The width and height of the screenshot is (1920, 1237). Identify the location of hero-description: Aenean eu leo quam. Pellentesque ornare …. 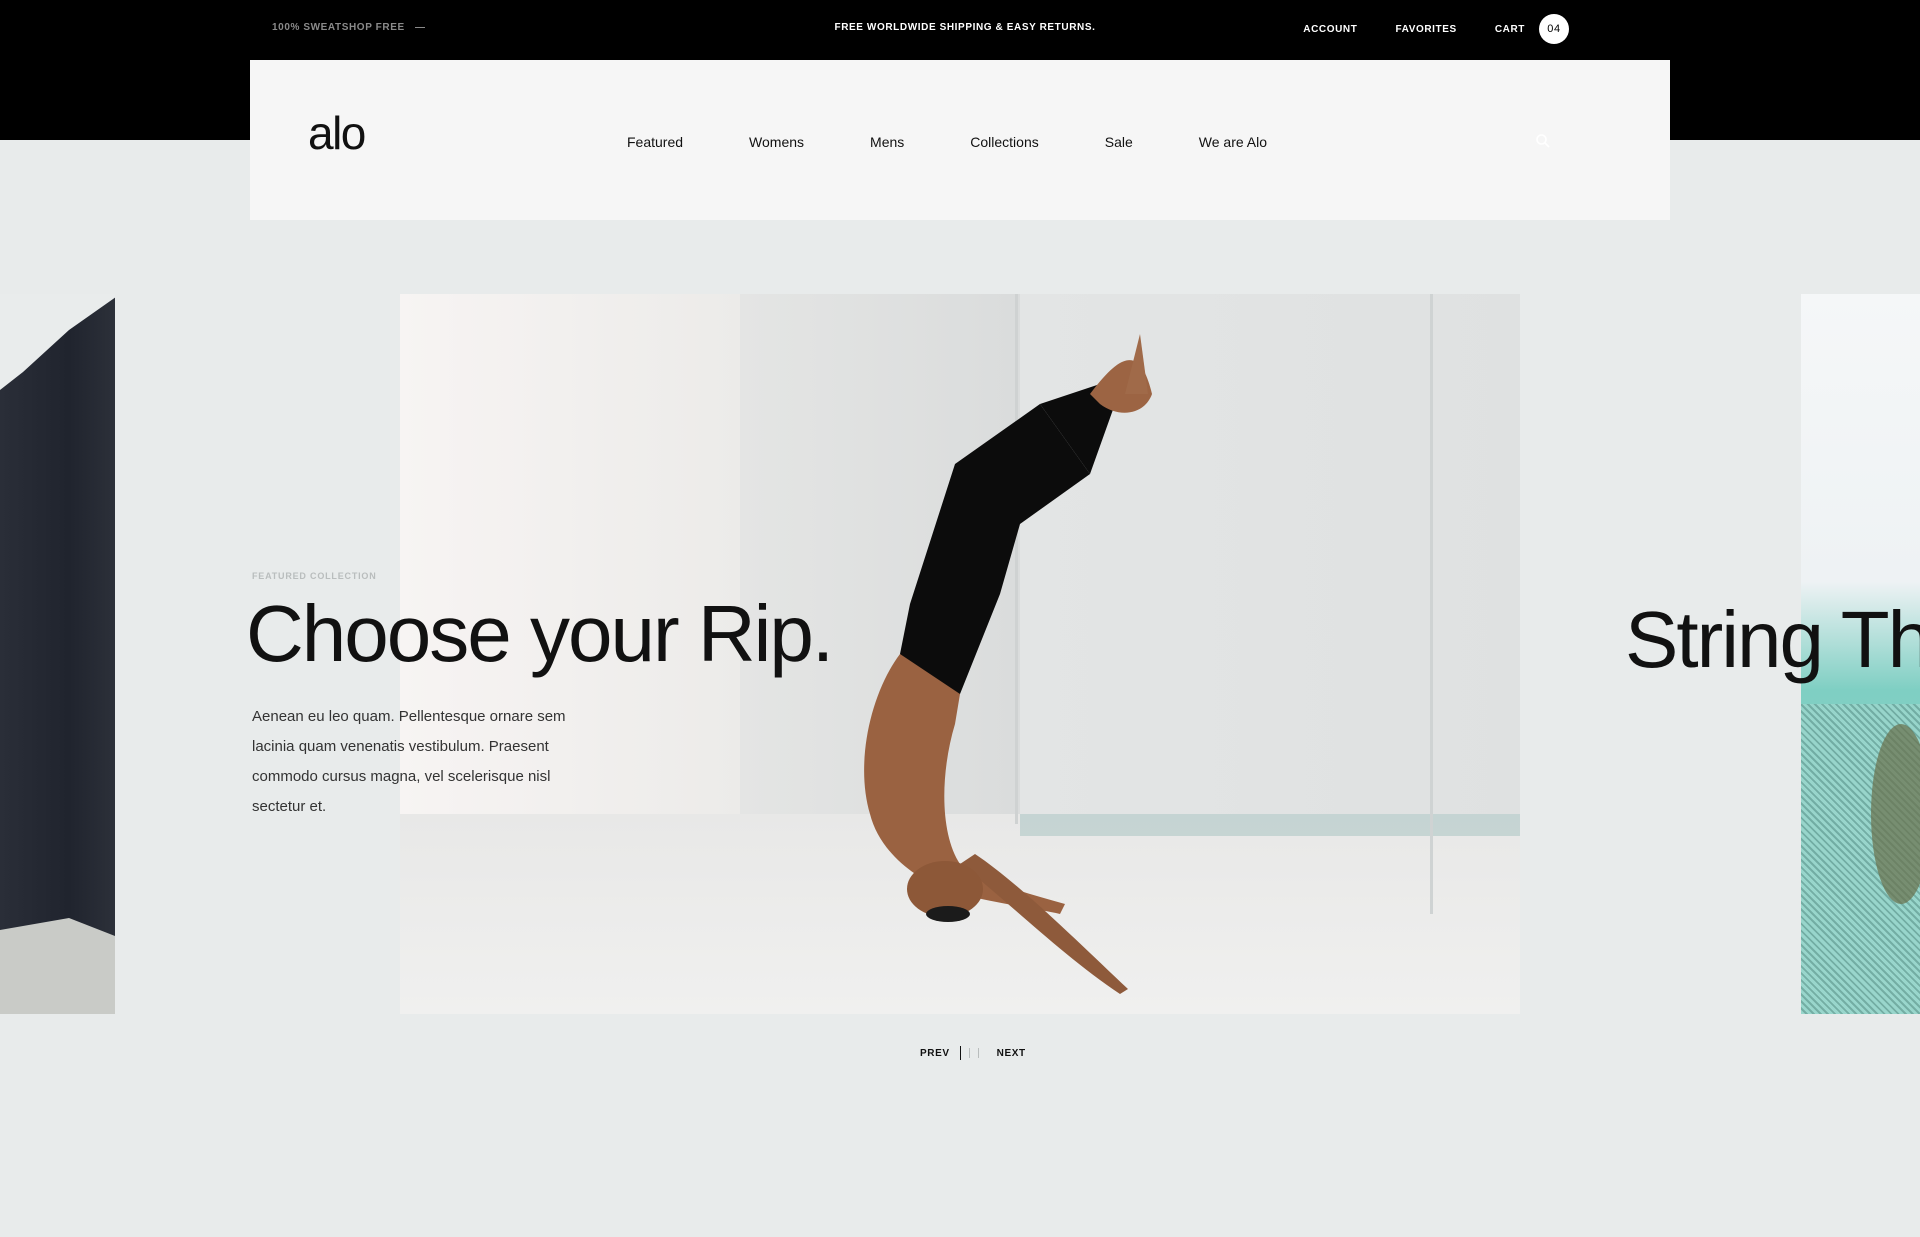
(409, 761).